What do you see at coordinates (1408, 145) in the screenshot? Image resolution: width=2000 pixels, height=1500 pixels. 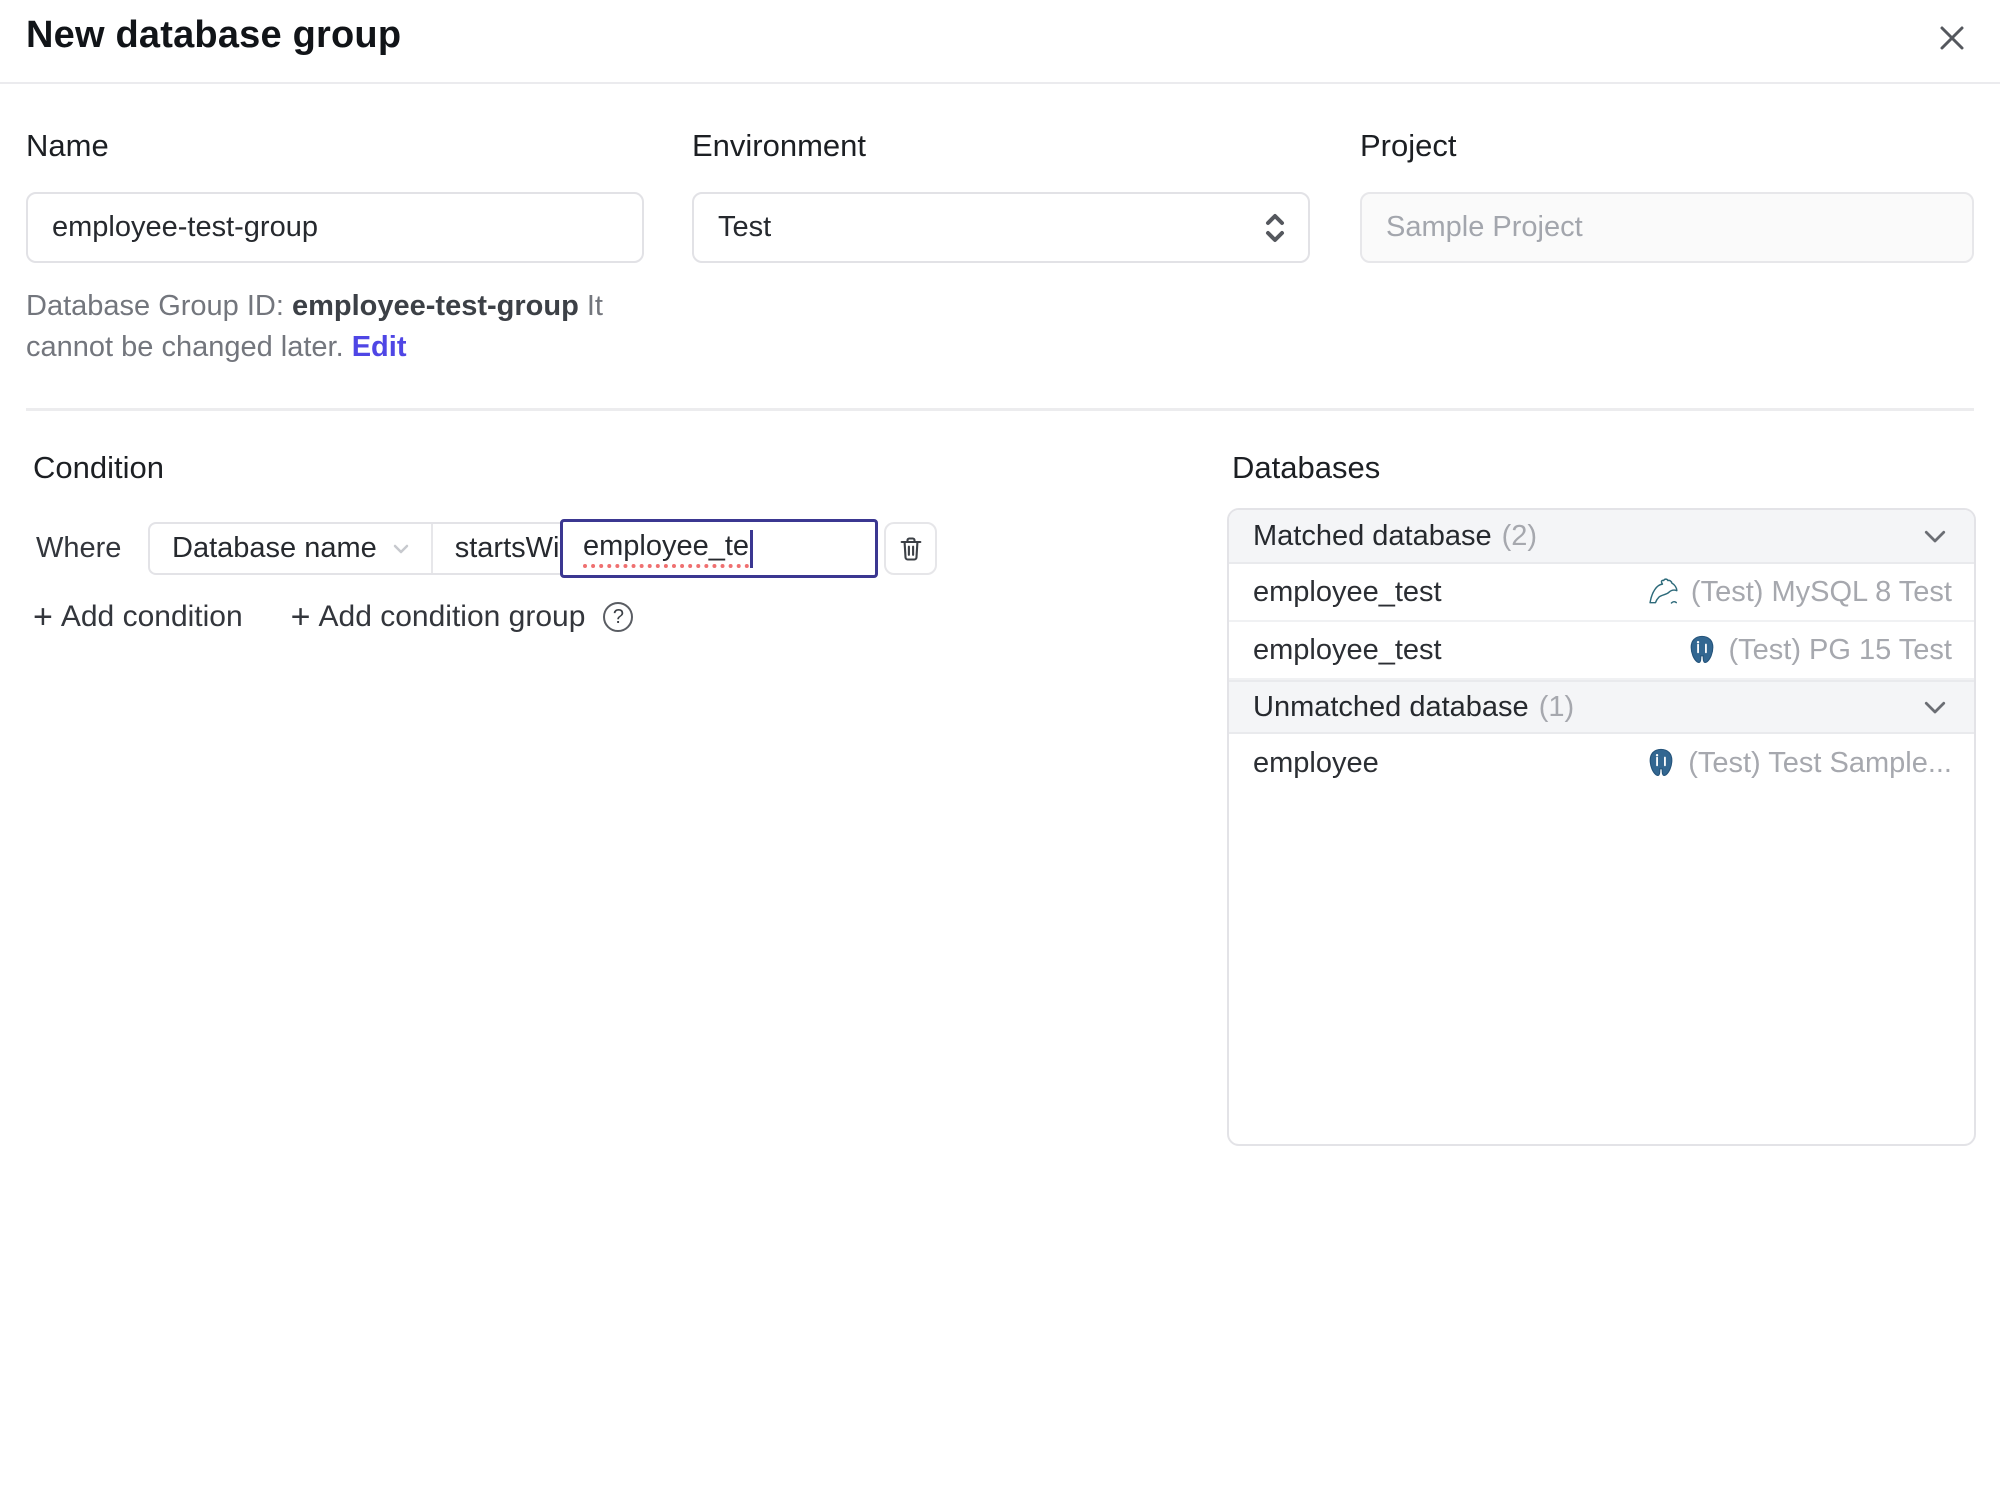 I see `project-label: Project` at bounding box center [1408, 145].